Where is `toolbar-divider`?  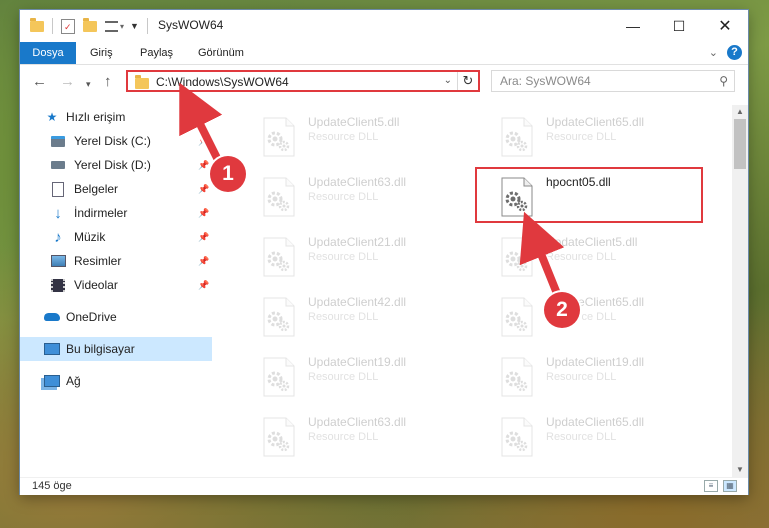 toolbar-divider is located at coordinates (52, 26).